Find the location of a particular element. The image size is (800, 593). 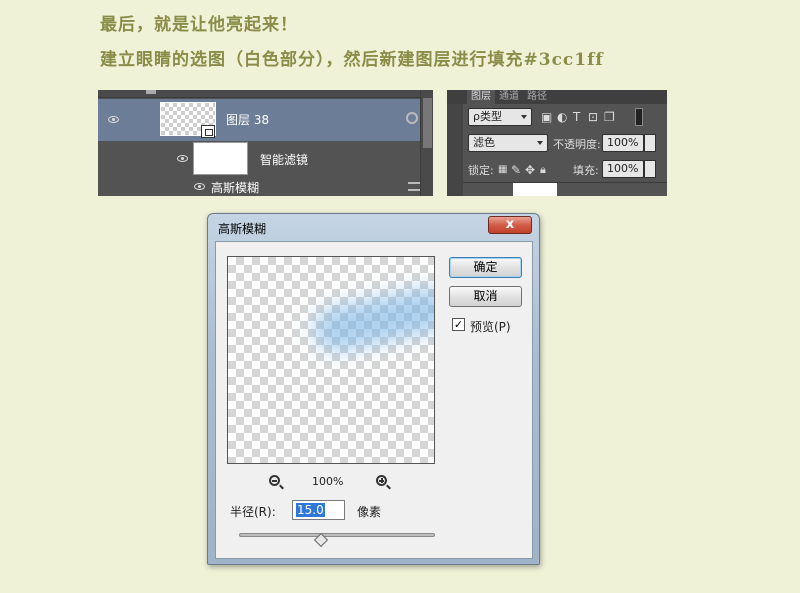

close-button: x is located at coordinates (510, 225).